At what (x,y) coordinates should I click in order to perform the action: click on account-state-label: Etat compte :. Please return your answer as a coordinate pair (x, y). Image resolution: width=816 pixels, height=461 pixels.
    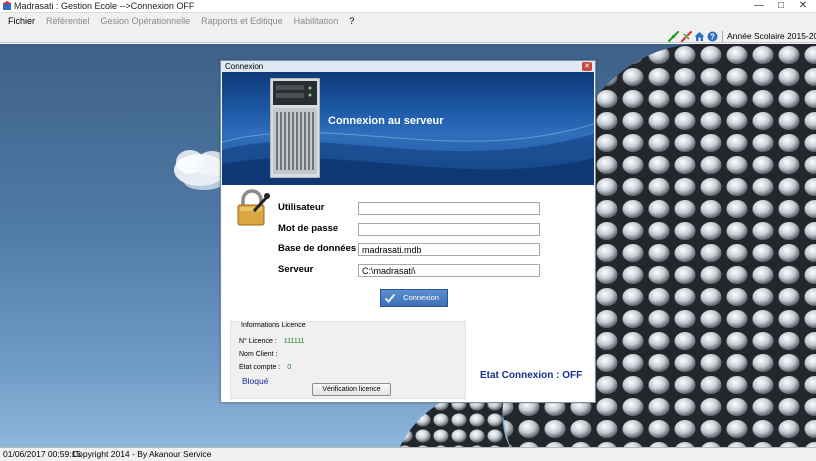
    Looking at the image, I should click on (260, 367).